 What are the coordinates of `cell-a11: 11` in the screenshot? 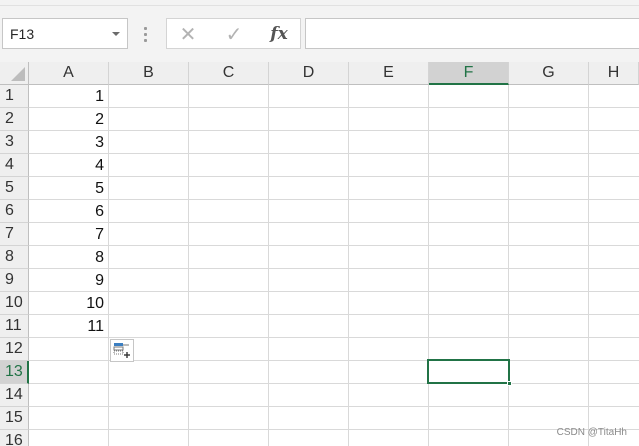 It's located at (68, 326).